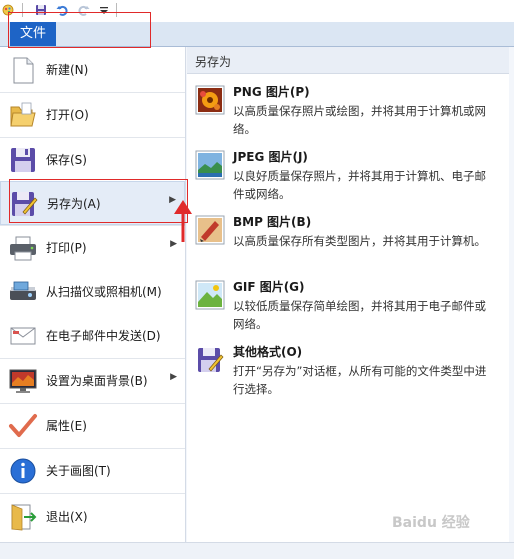 The height and width of the screenshot is (559, 514). I want to click on save-as-gif: GIF 图片(G) 以较低质量保存简单绘图，并将其用于电子邮件或网络。, so click(350, 306).